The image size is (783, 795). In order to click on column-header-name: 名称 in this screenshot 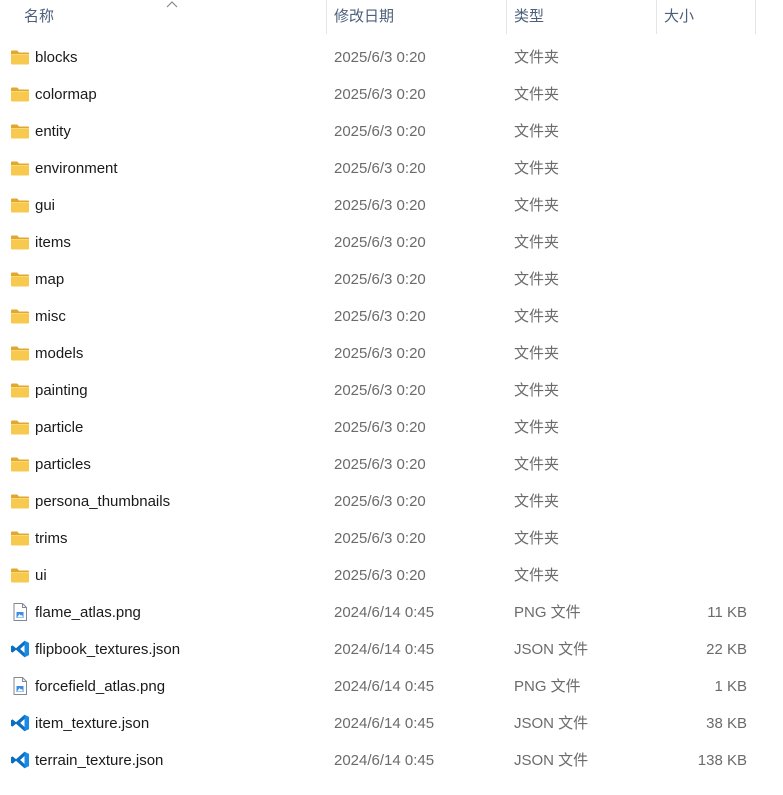, I will do `click(174, 17)`.